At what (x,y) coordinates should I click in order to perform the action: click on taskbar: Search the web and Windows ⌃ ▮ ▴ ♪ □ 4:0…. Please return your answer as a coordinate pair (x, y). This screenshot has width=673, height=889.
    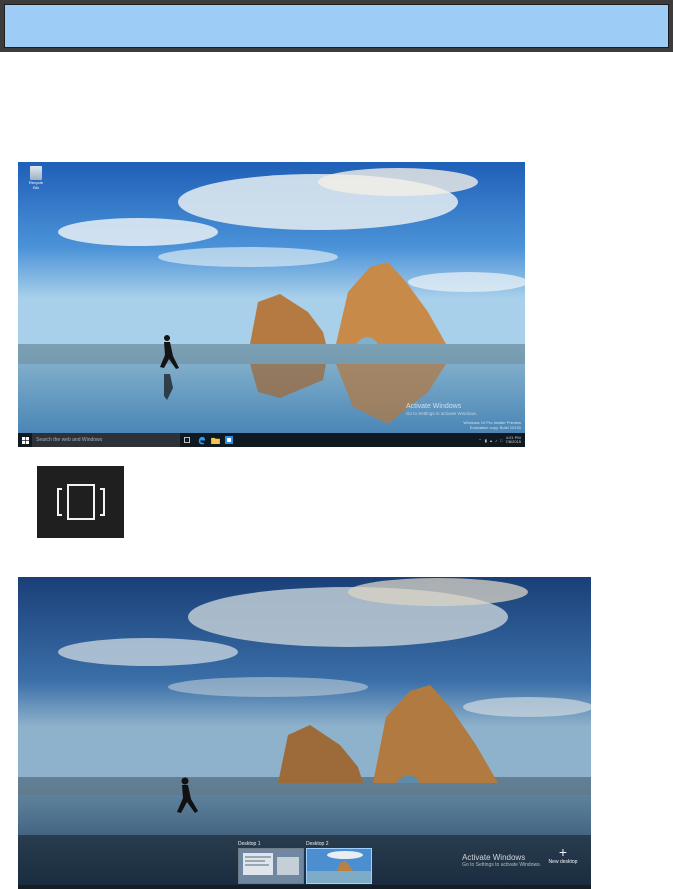
    Looking at the image, I should click on (271, 440).